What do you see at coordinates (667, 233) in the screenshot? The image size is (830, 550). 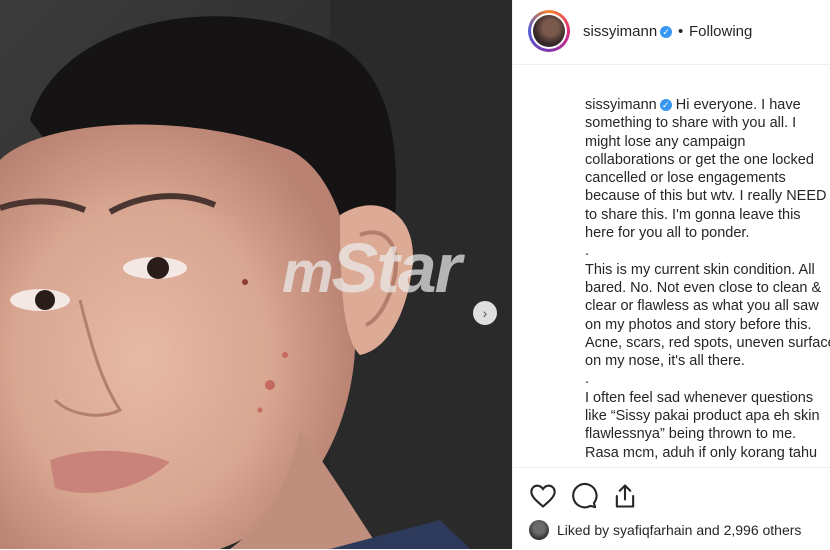 I see `caption-line: here for you all to ponder.` at bounding box center [667, 233].